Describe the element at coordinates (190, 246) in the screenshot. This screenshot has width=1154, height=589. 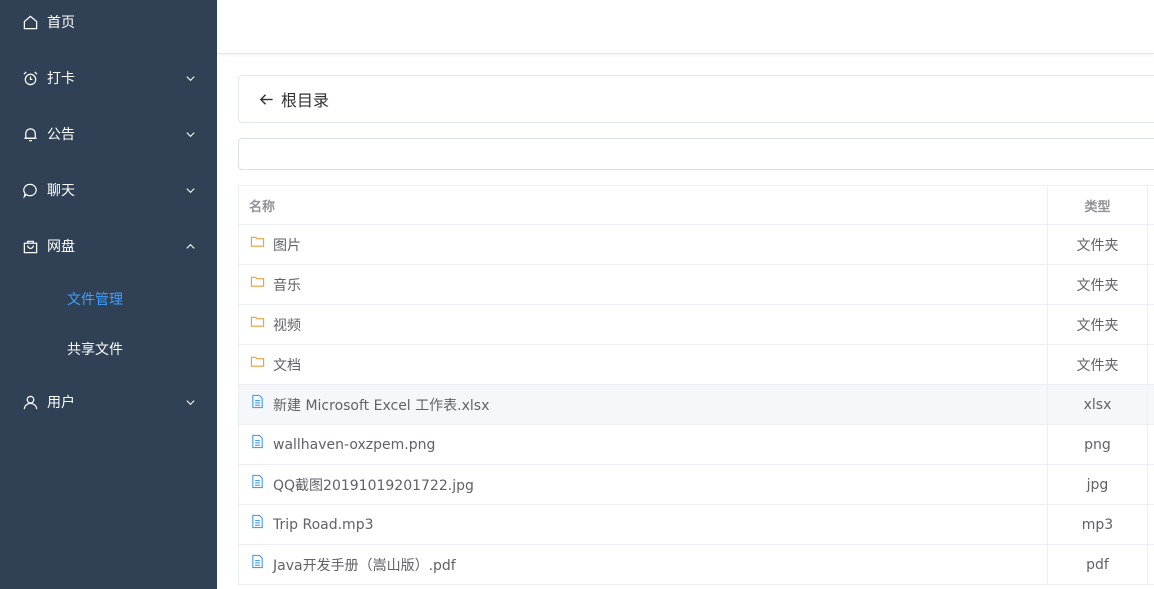
I see `chevron-up-icon` at that location.